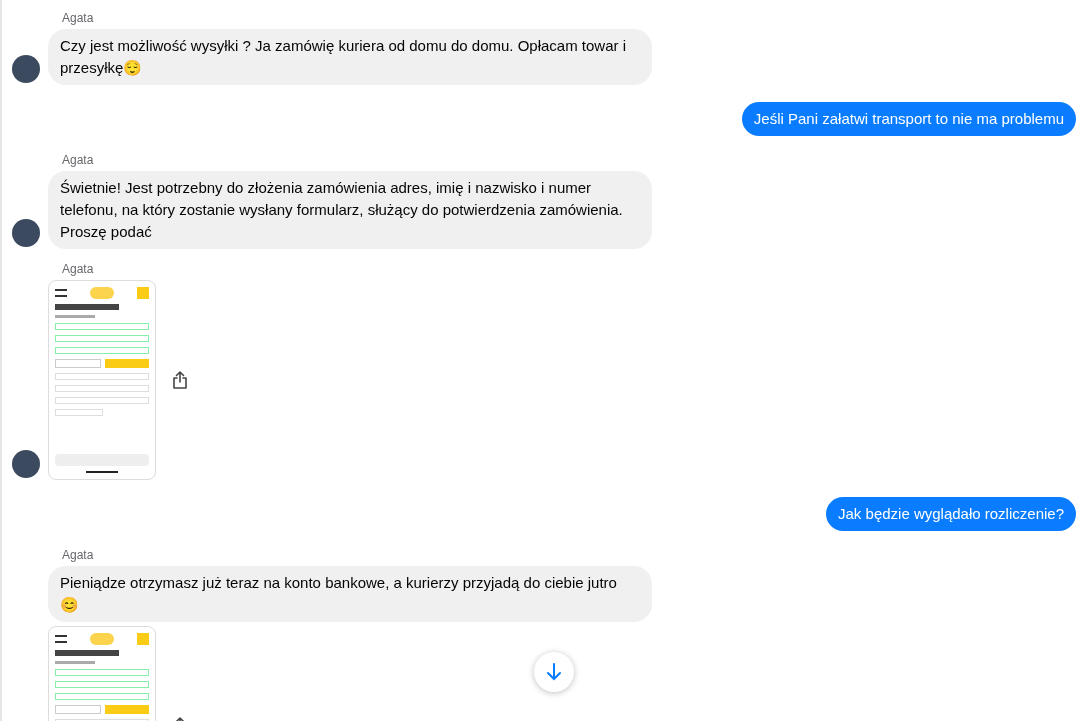 The image size is (1082, 721). I want to click on phone-screenshot-image, so click(102, 380).